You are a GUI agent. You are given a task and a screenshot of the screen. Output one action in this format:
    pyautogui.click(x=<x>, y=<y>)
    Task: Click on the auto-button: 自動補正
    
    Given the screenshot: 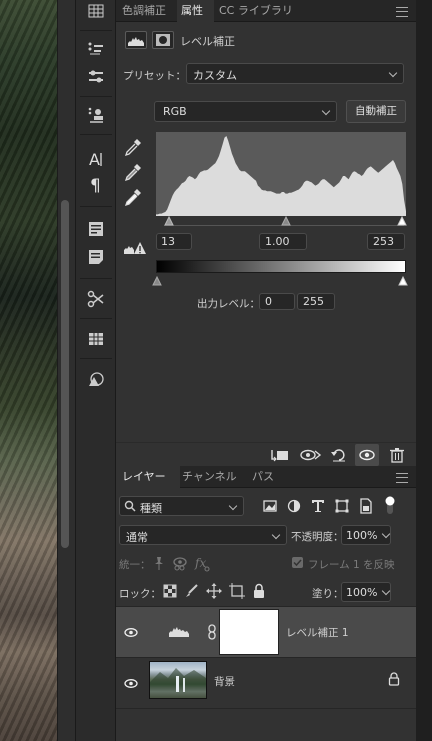 What is the action you would take?
    pyautogui.click(x=376, y=111)
    